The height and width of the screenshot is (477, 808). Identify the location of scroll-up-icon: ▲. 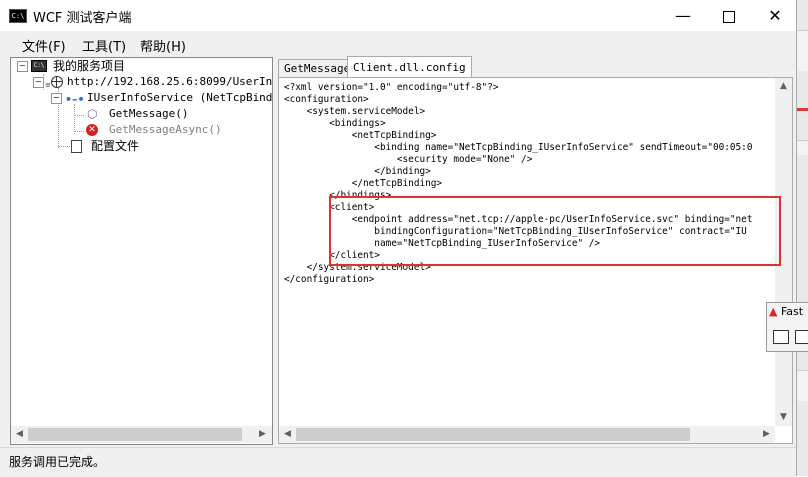
(783, 86).